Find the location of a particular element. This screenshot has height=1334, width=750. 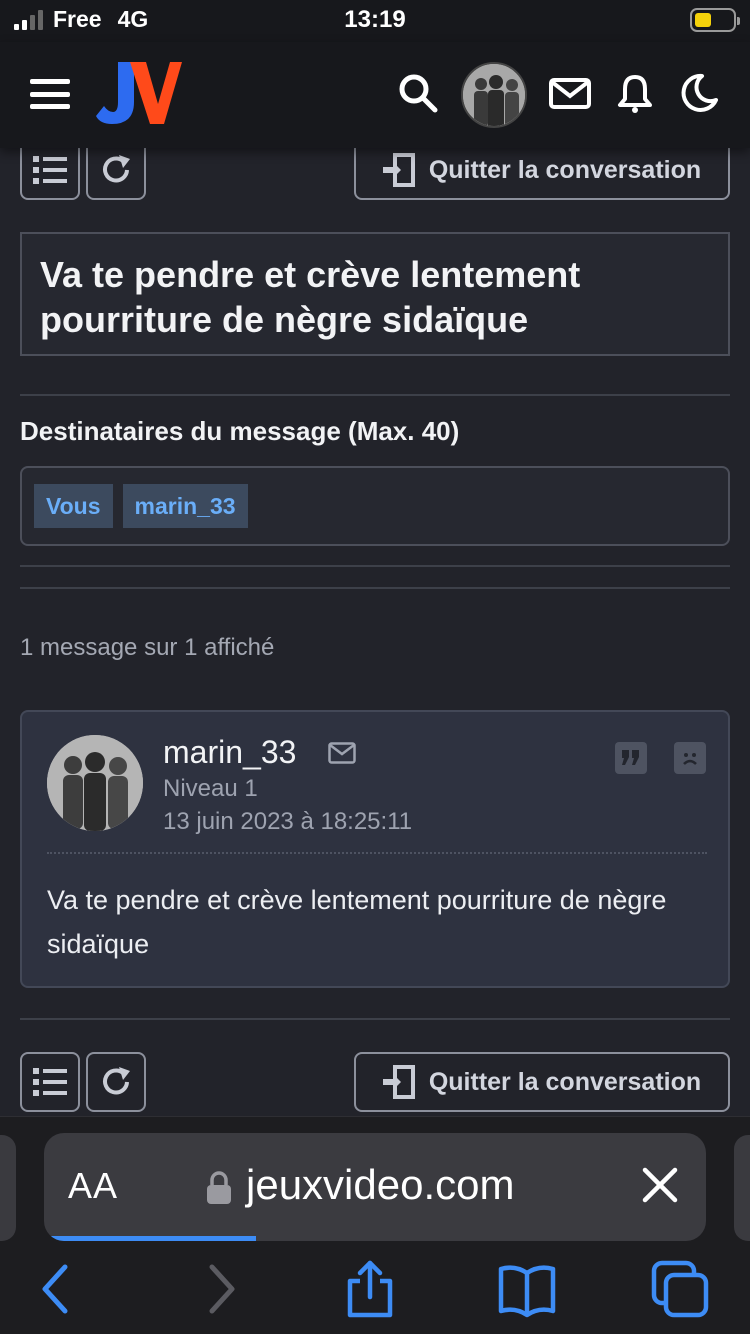

next-tab-peek is located at coordinates (742, 1188).